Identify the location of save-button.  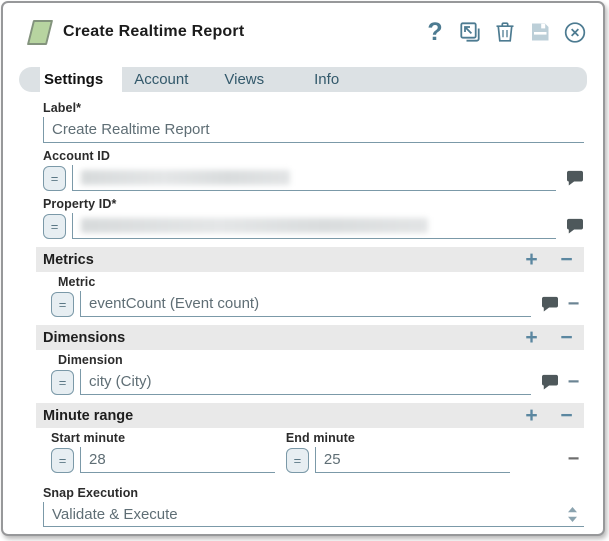
(540, 32).